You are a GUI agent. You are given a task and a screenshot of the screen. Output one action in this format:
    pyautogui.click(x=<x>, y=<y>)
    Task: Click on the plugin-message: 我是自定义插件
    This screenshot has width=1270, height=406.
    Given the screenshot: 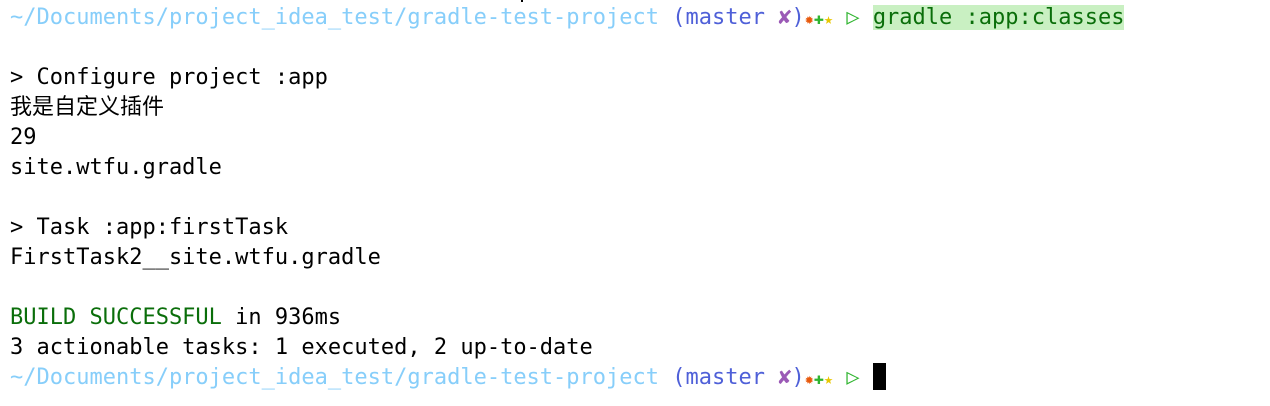 What is the action you would take?
    pyautogui.click(x=87, y=107)
    